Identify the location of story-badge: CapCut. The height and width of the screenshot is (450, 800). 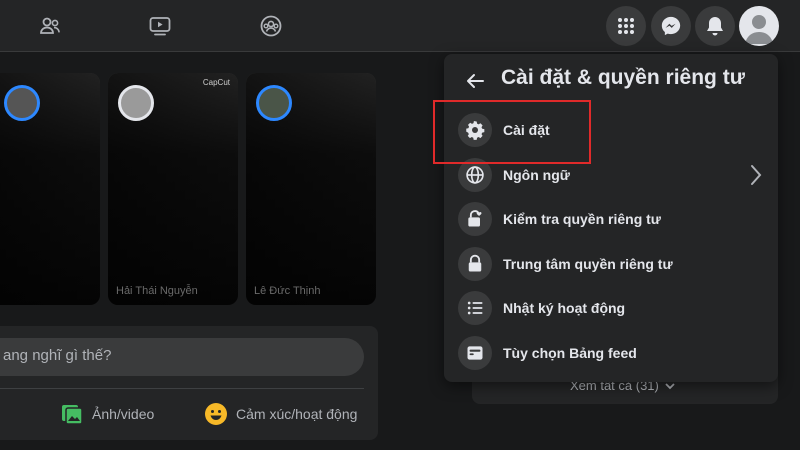
(216, 82).